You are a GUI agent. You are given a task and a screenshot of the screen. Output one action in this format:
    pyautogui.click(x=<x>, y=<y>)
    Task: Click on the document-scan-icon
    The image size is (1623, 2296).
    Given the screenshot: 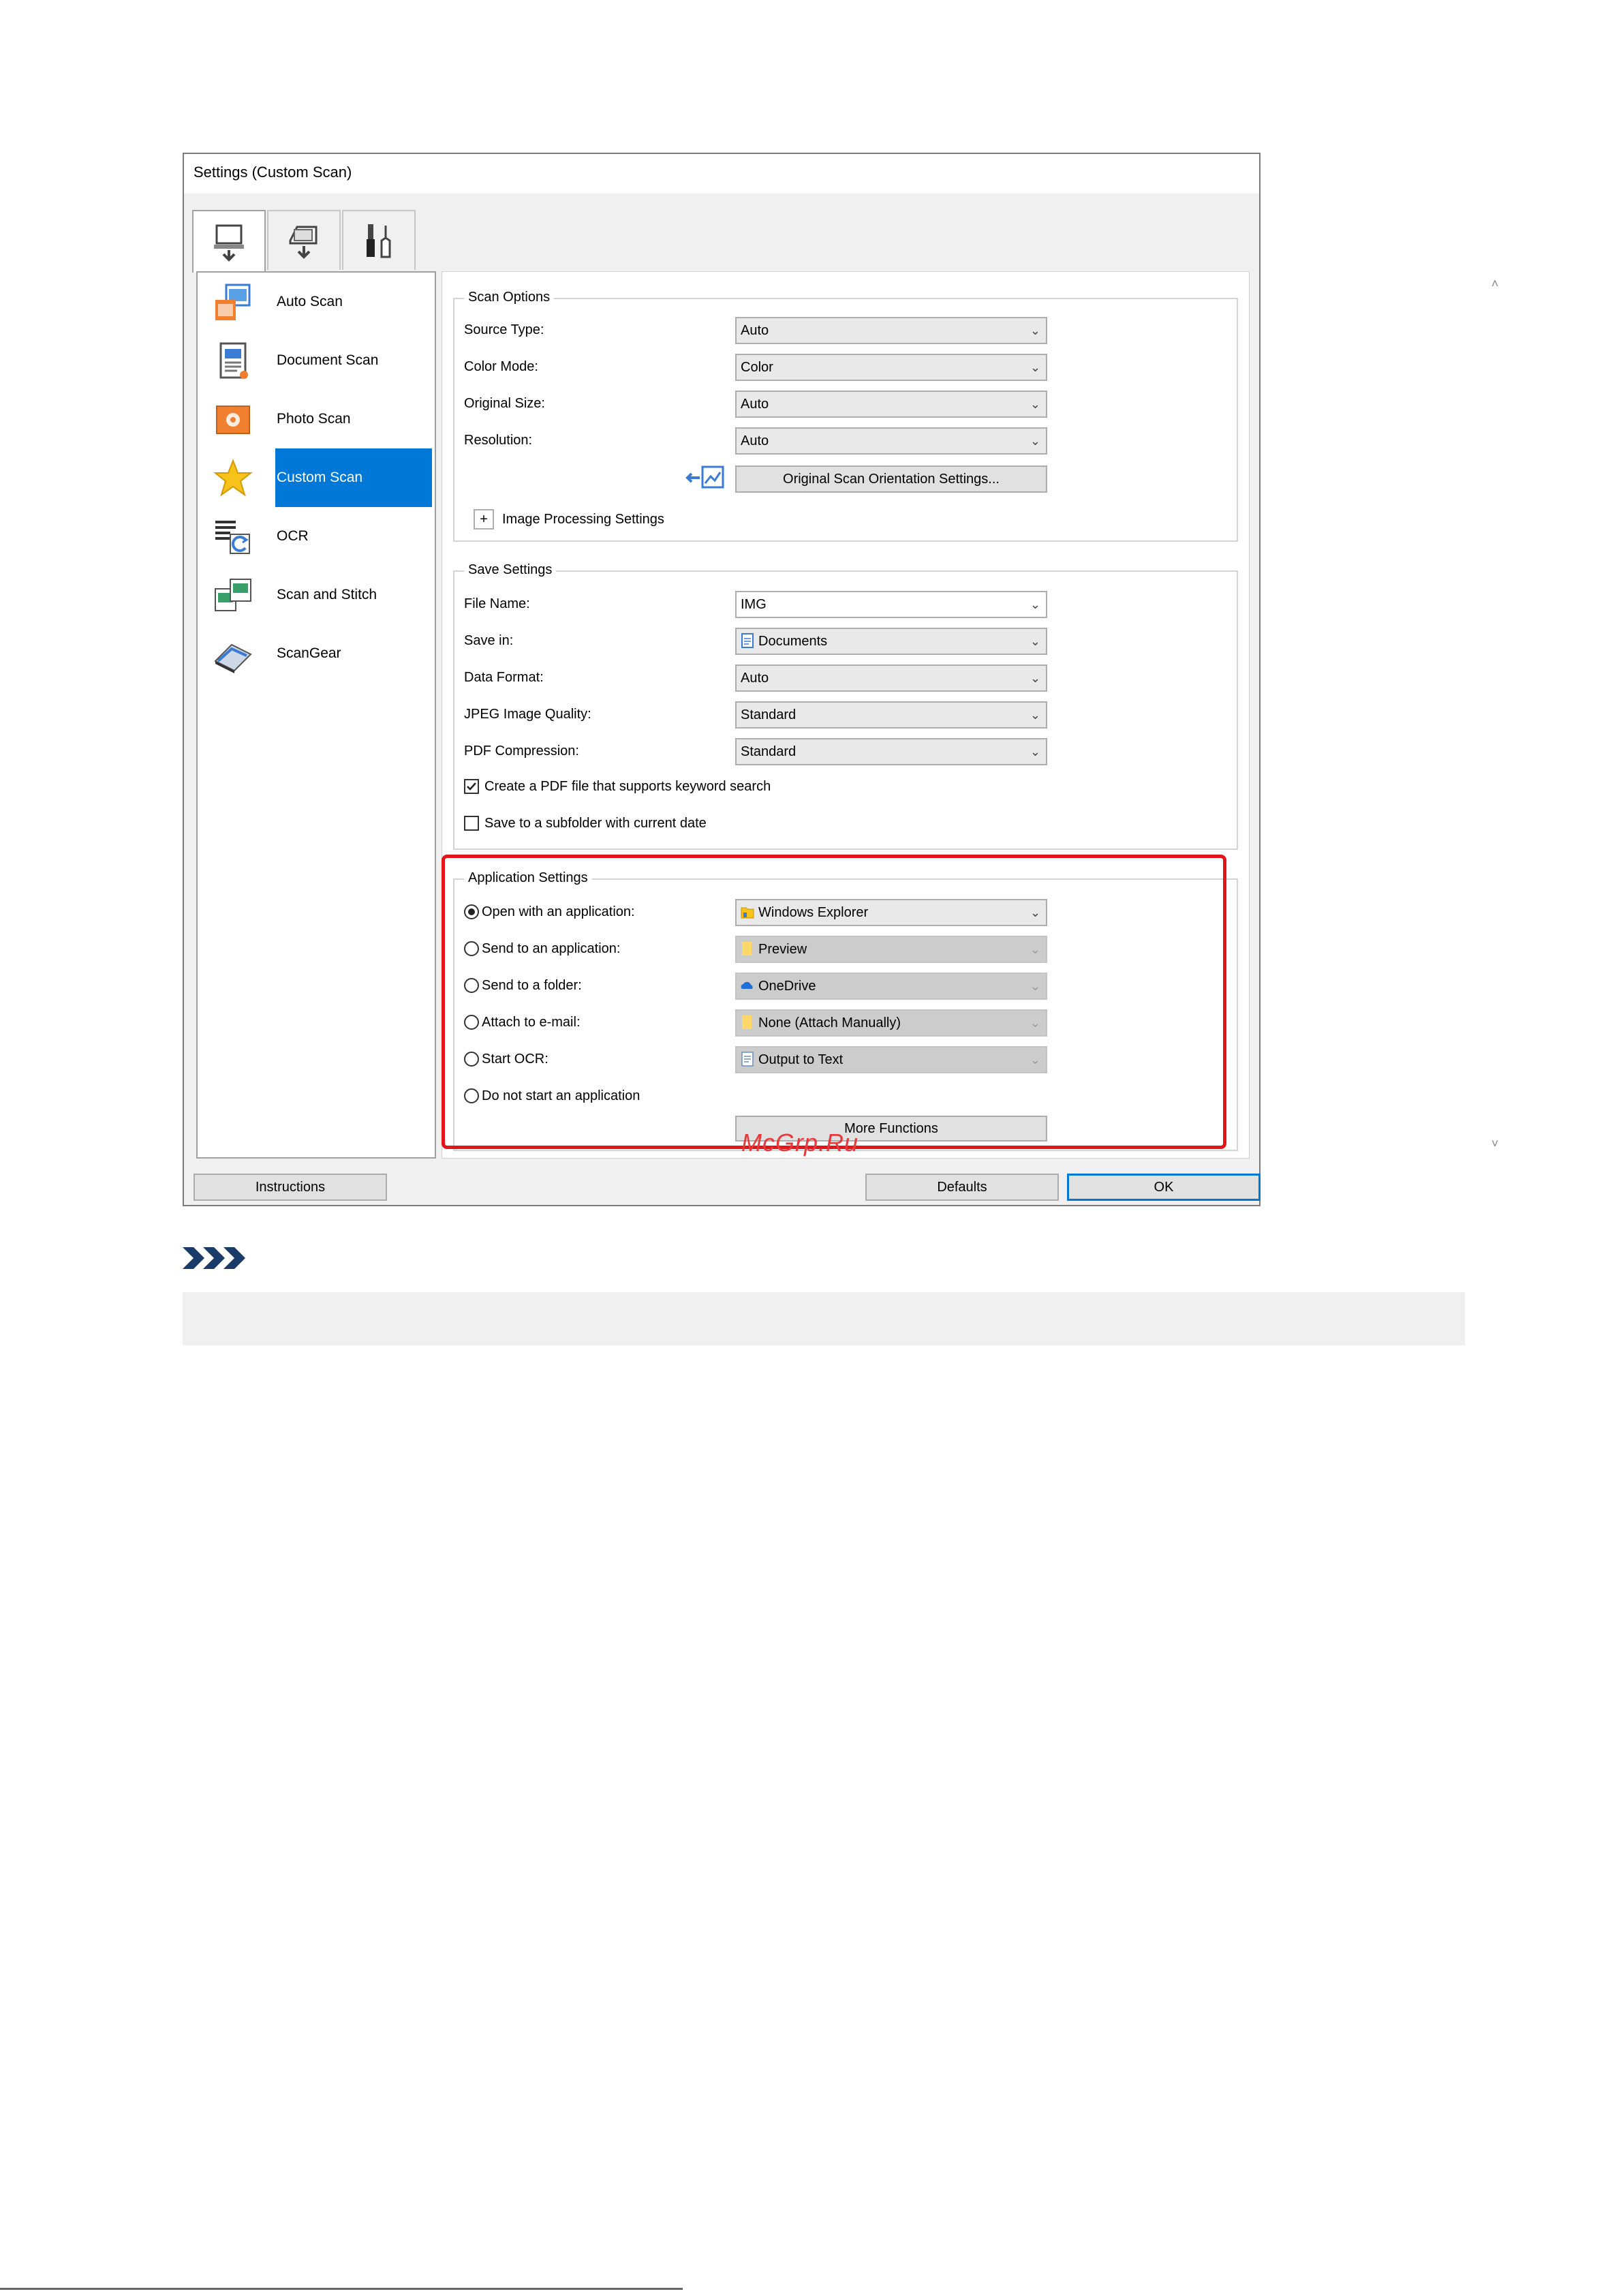 What is the action you would take?
    pyautogui.click(x=233, y=360)
    